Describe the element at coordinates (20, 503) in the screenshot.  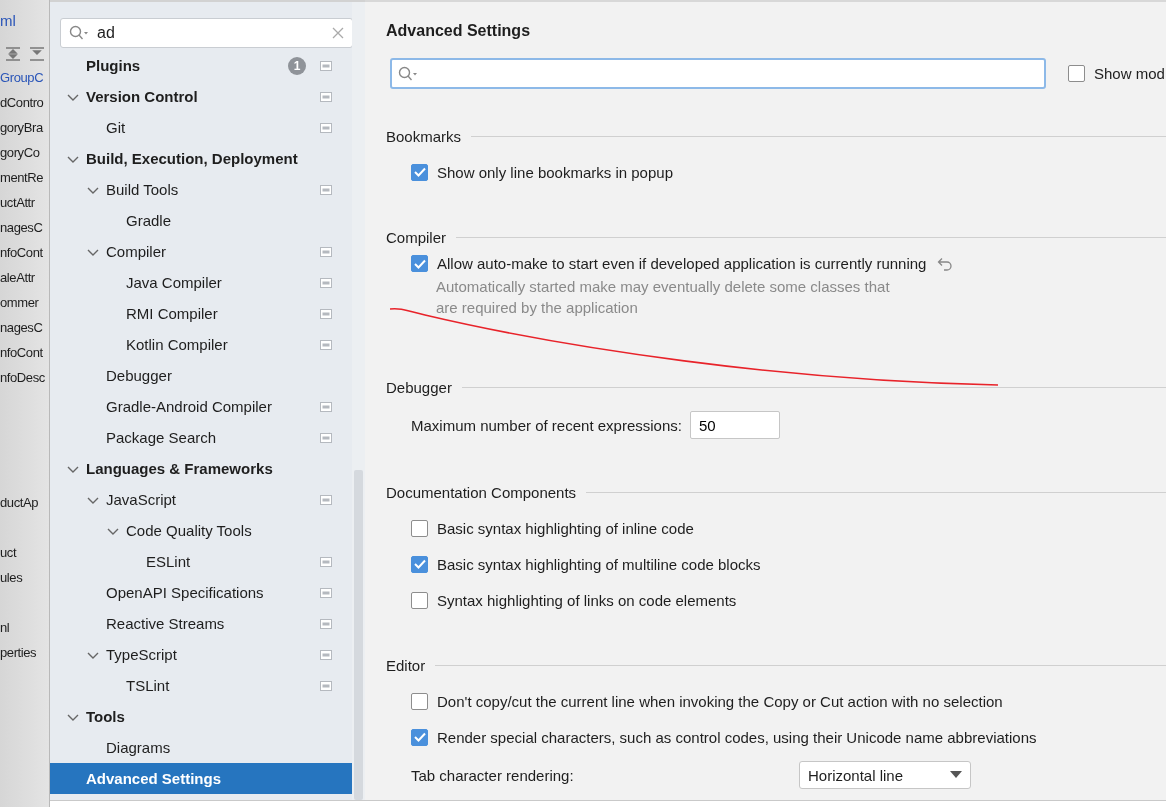
I see `code-line: ductAp` at that location.